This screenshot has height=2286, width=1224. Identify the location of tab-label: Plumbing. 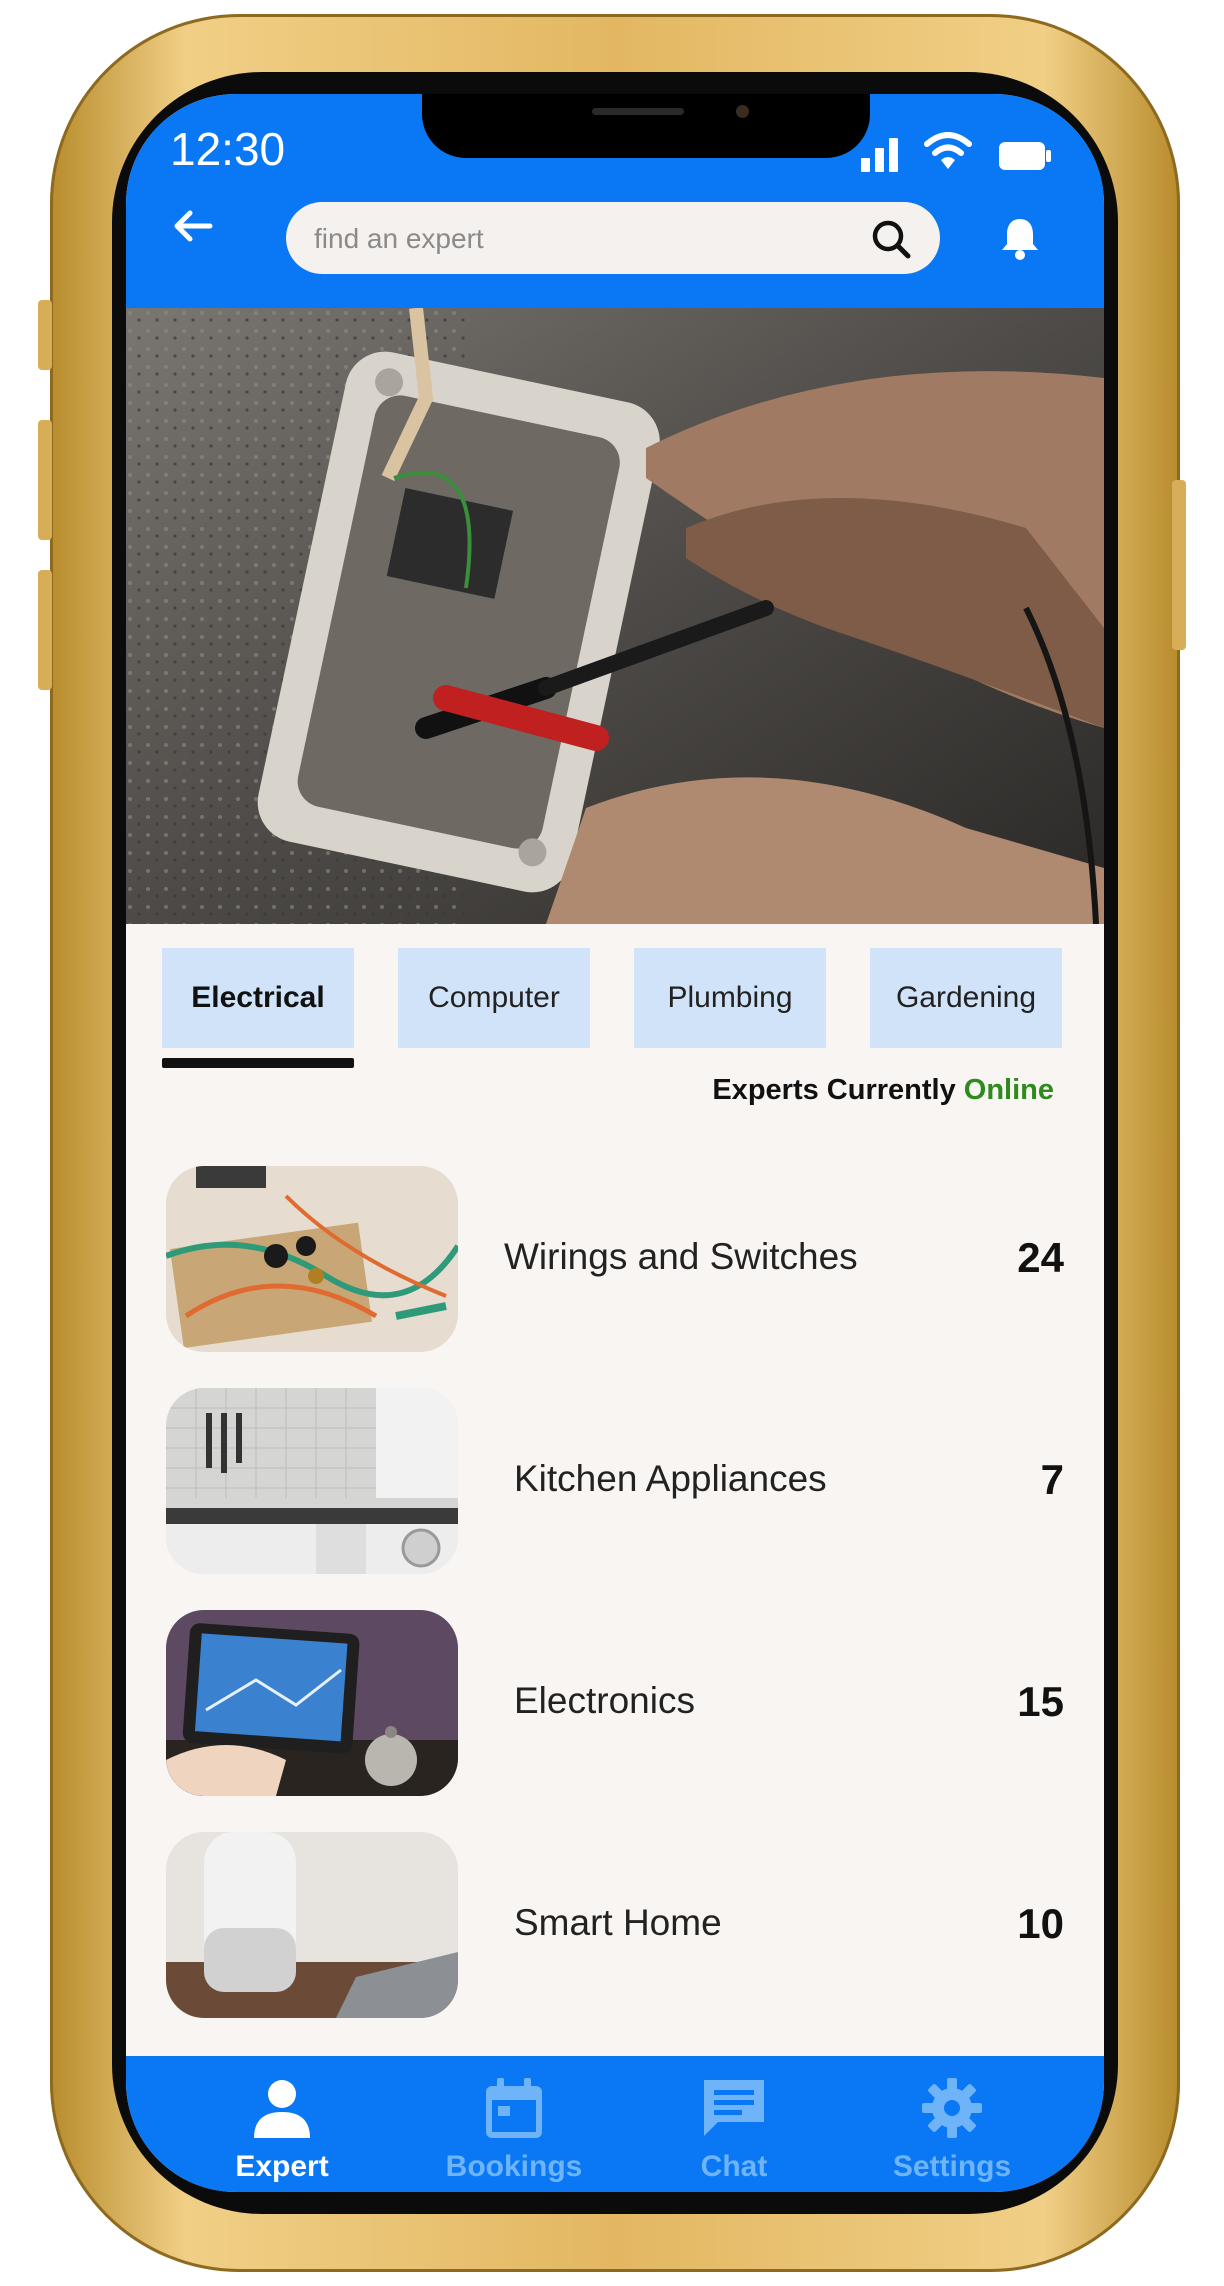
(730, 997).